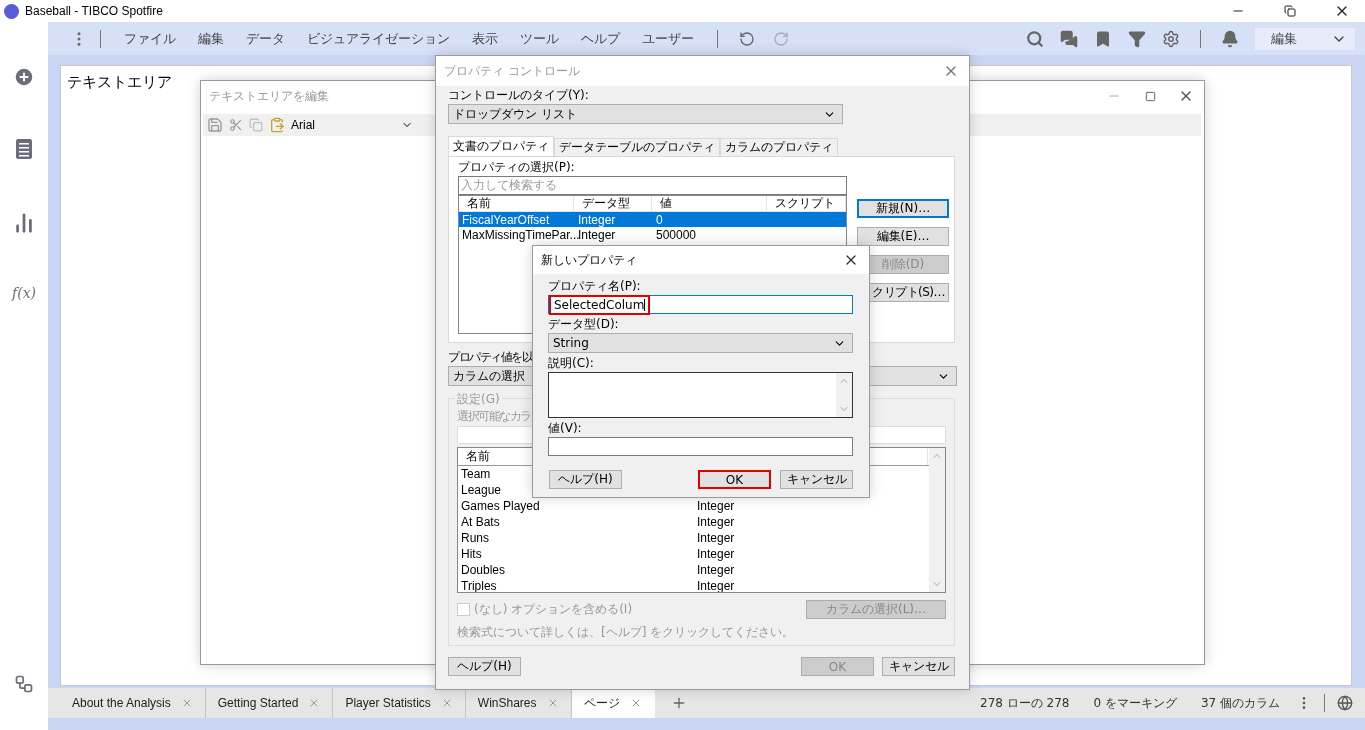  Describe the element at coordinates (269, 96) in the screenshot. I see `dialog-title: テキストエリアを編集` at that location.